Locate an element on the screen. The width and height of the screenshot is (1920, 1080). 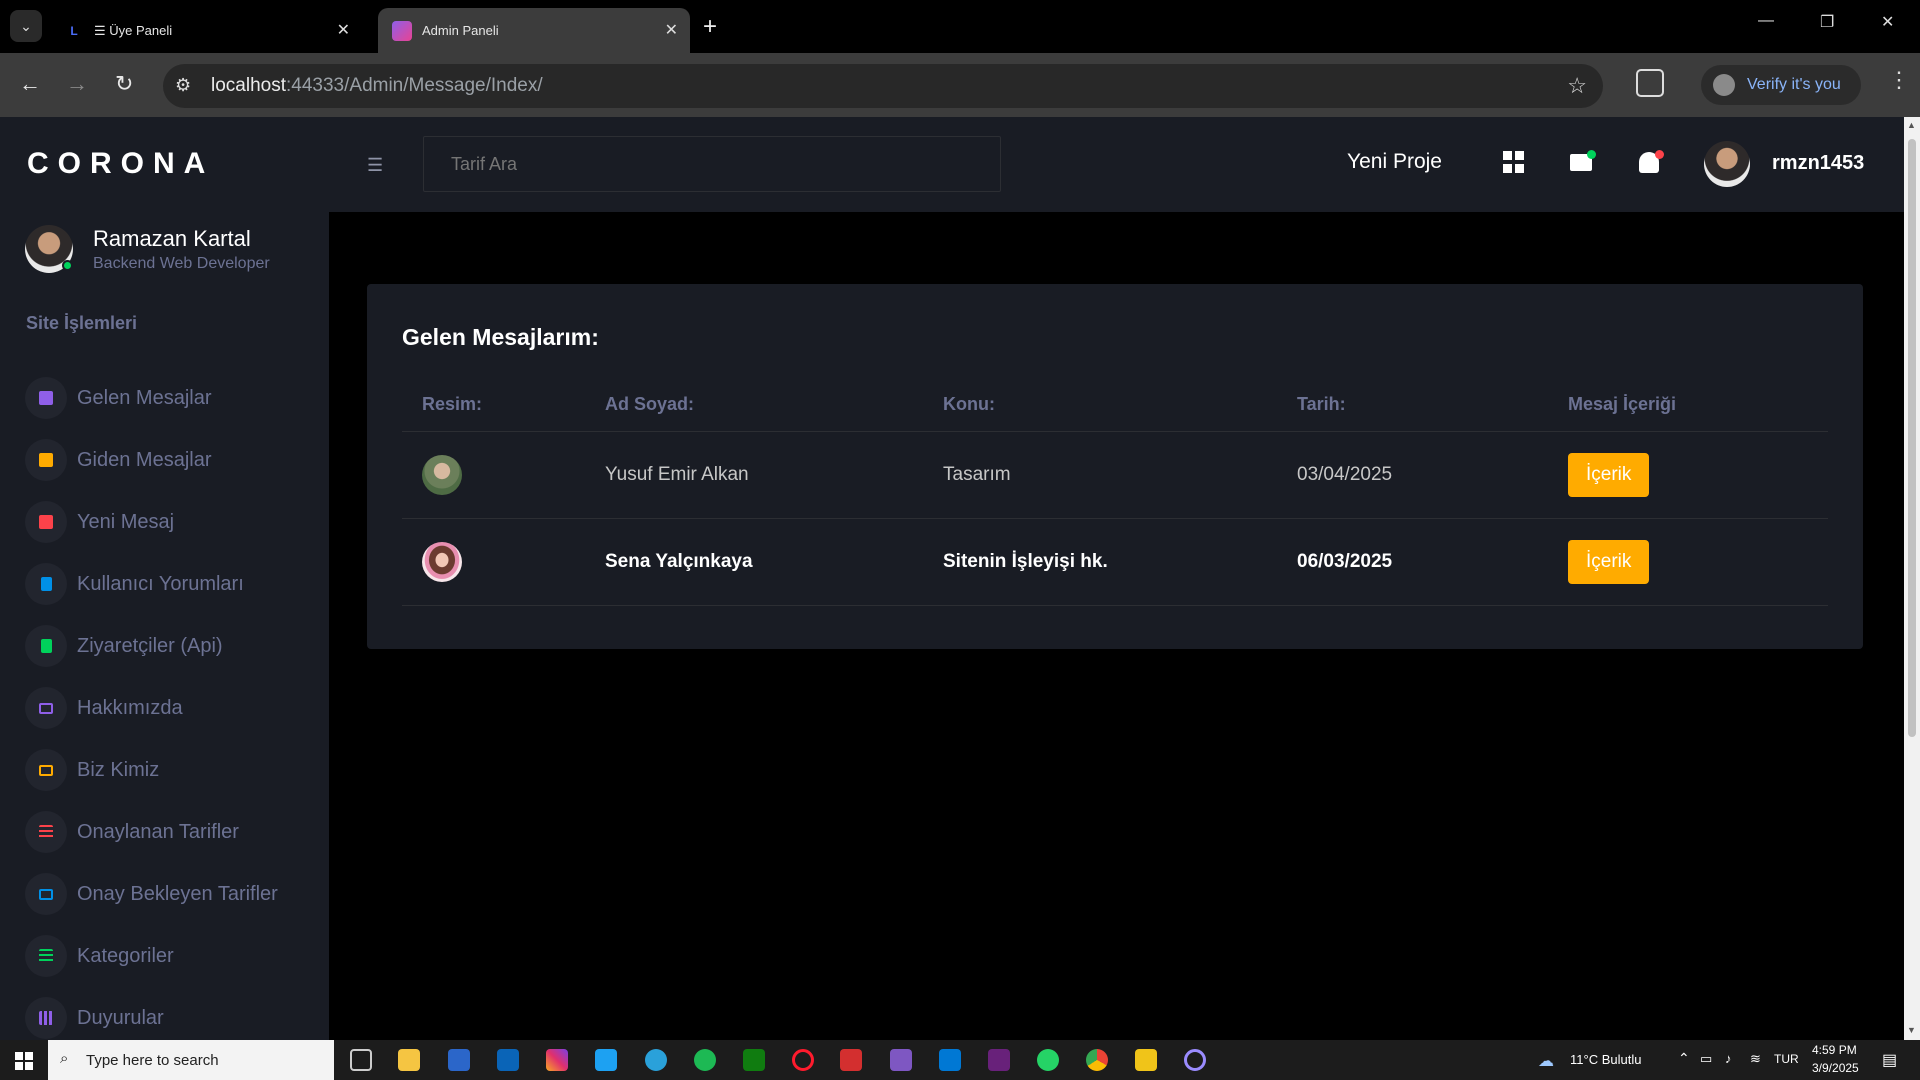
reload-icon: ↻ is located at coordinates (124, 84).